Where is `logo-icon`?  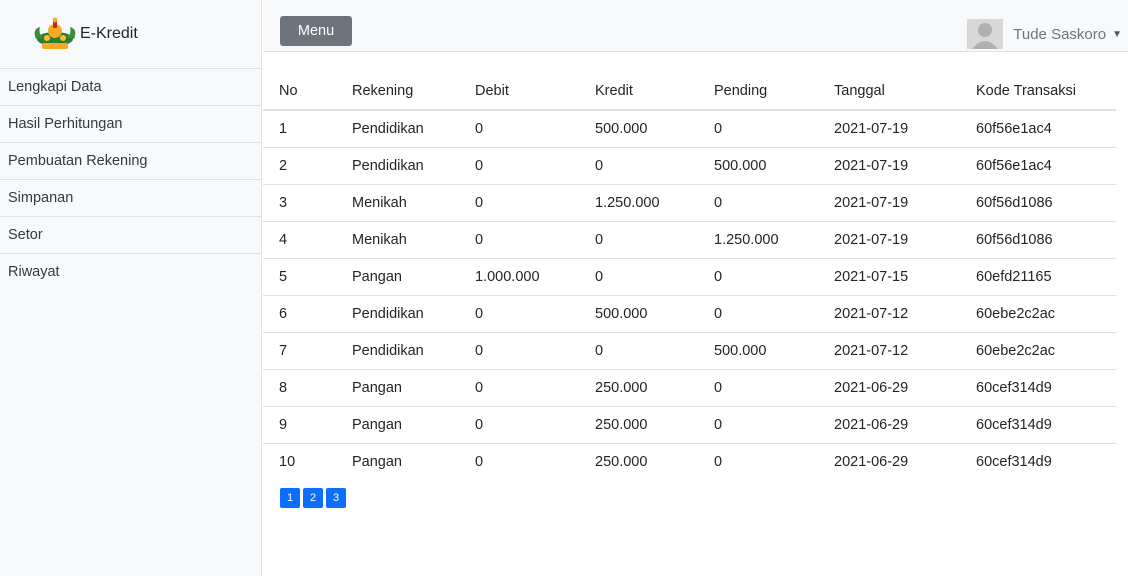 logo-icon is located at coordinates (55, 33).